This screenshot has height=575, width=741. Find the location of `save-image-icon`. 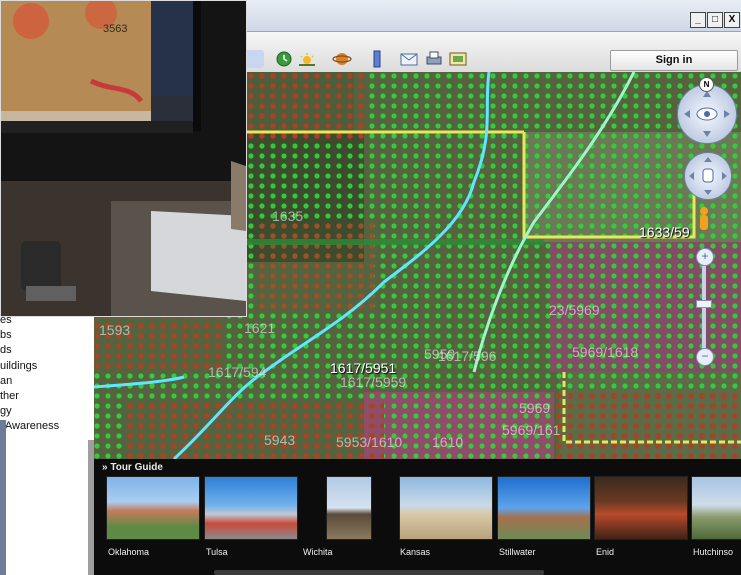

save-image-icon is located at coordinates (458, 59).